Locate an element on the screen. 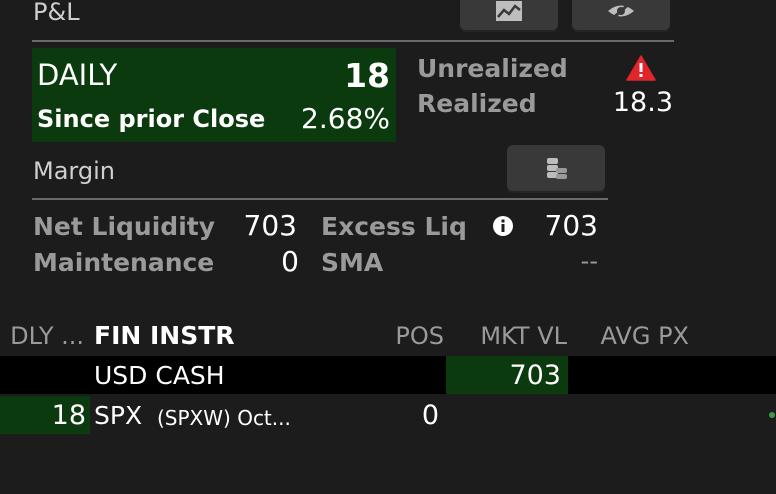  info-icon is located at coordinates (503, 228).